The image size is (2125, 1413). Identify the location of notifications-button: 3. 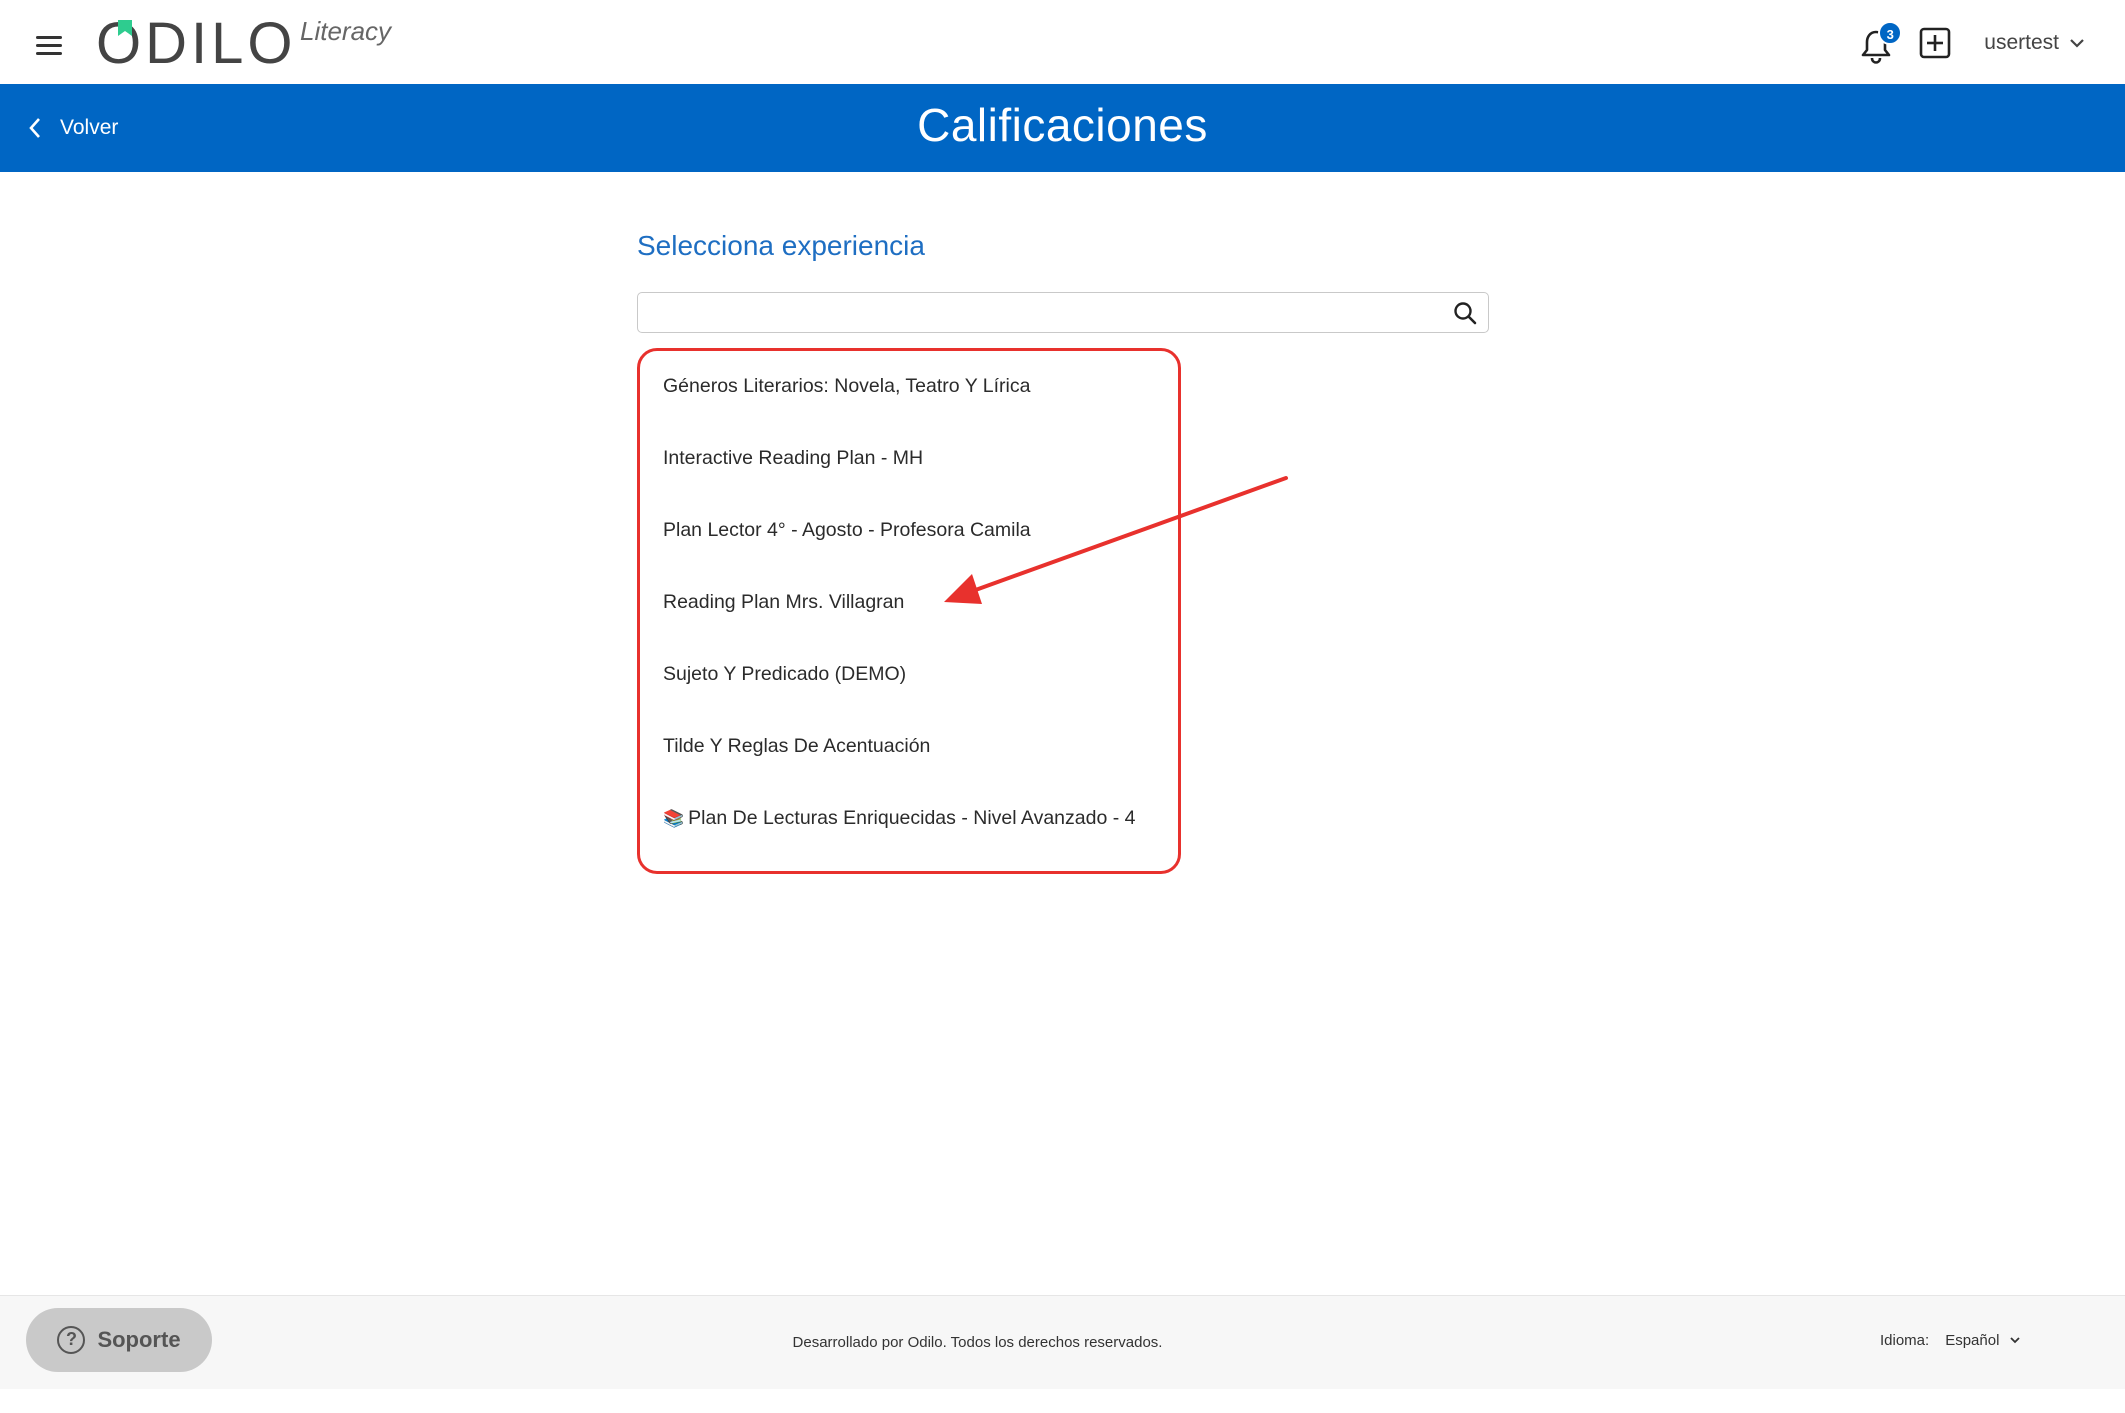
(1881, 42).